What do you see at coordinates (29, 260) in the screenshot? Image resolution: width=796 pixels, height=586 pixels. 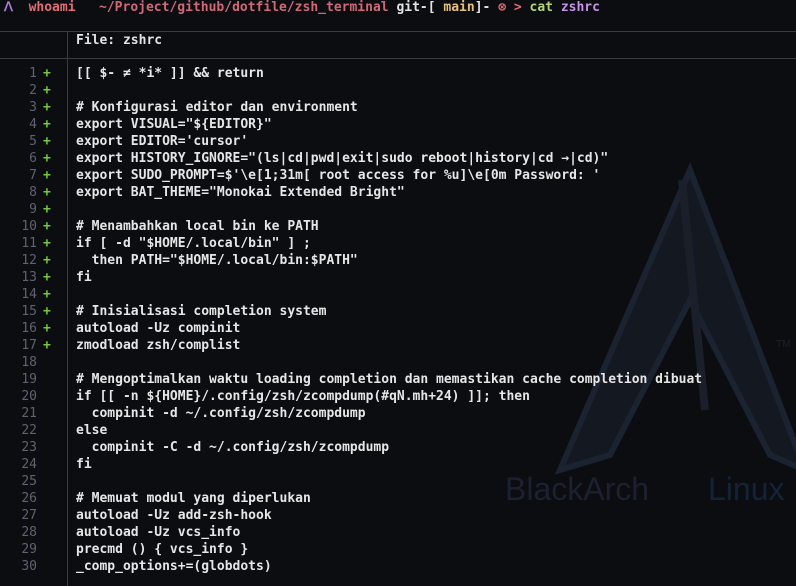 I see `line-number: 12` at bounding box center [29, 260].